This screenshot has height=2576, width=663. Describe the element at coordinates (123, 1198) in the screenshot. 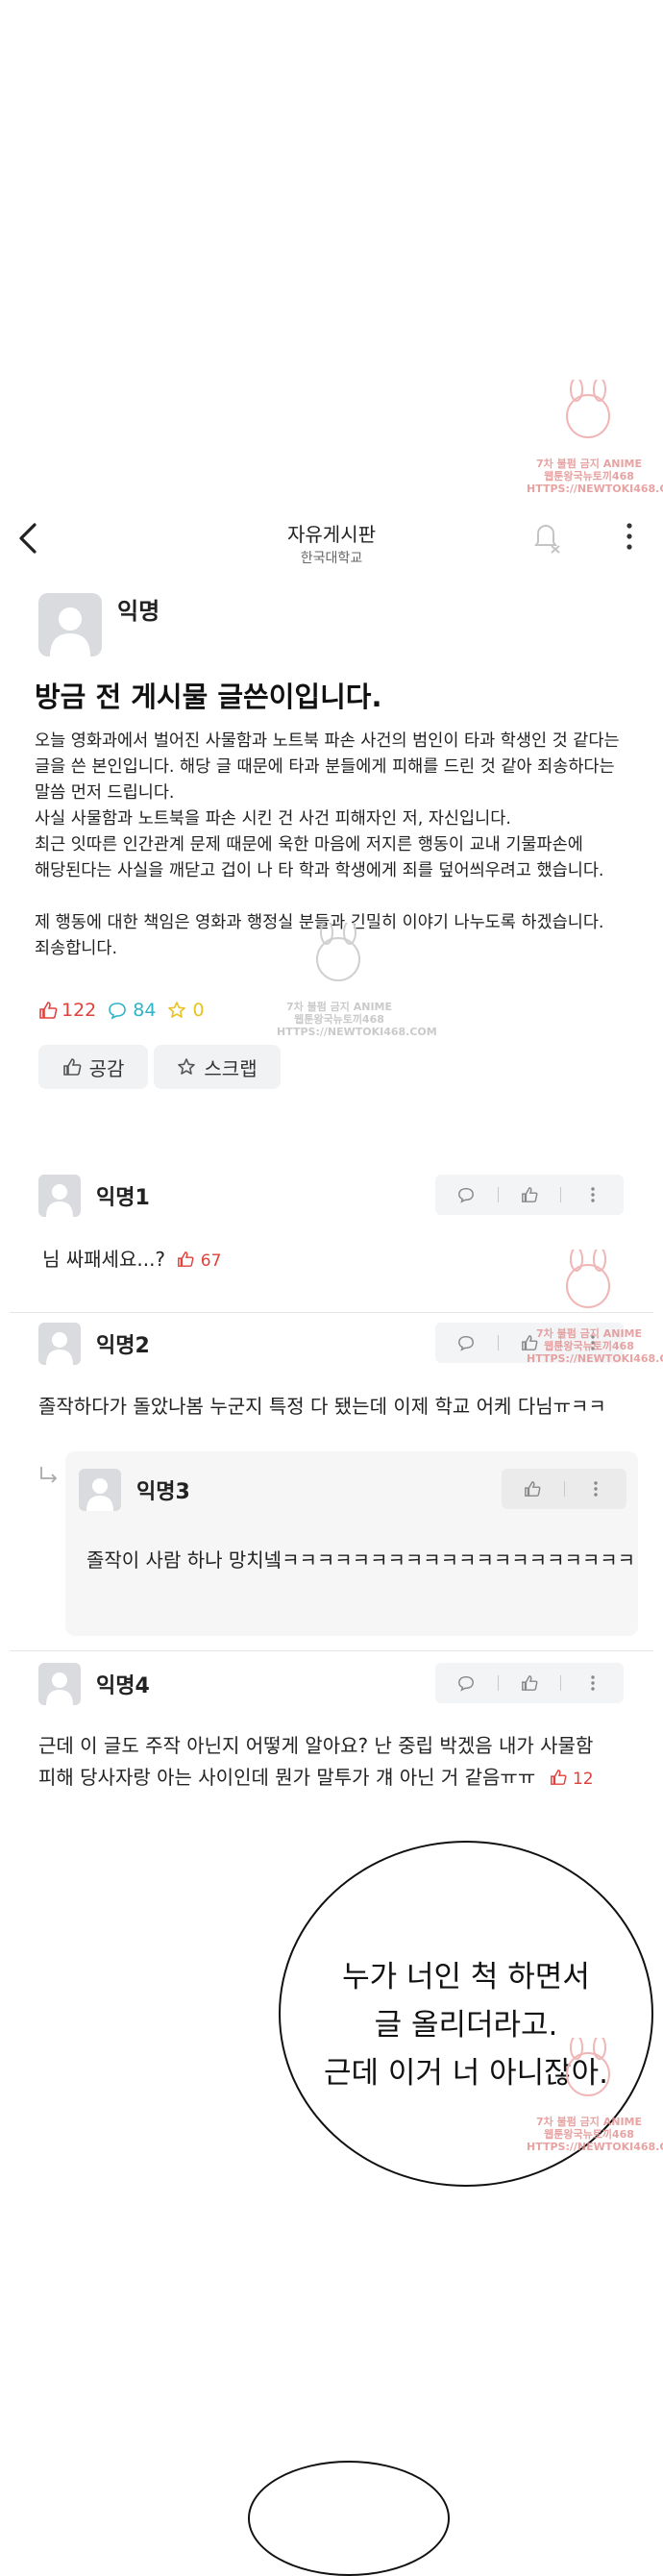

I see `comment-author: 익명1` at that location.